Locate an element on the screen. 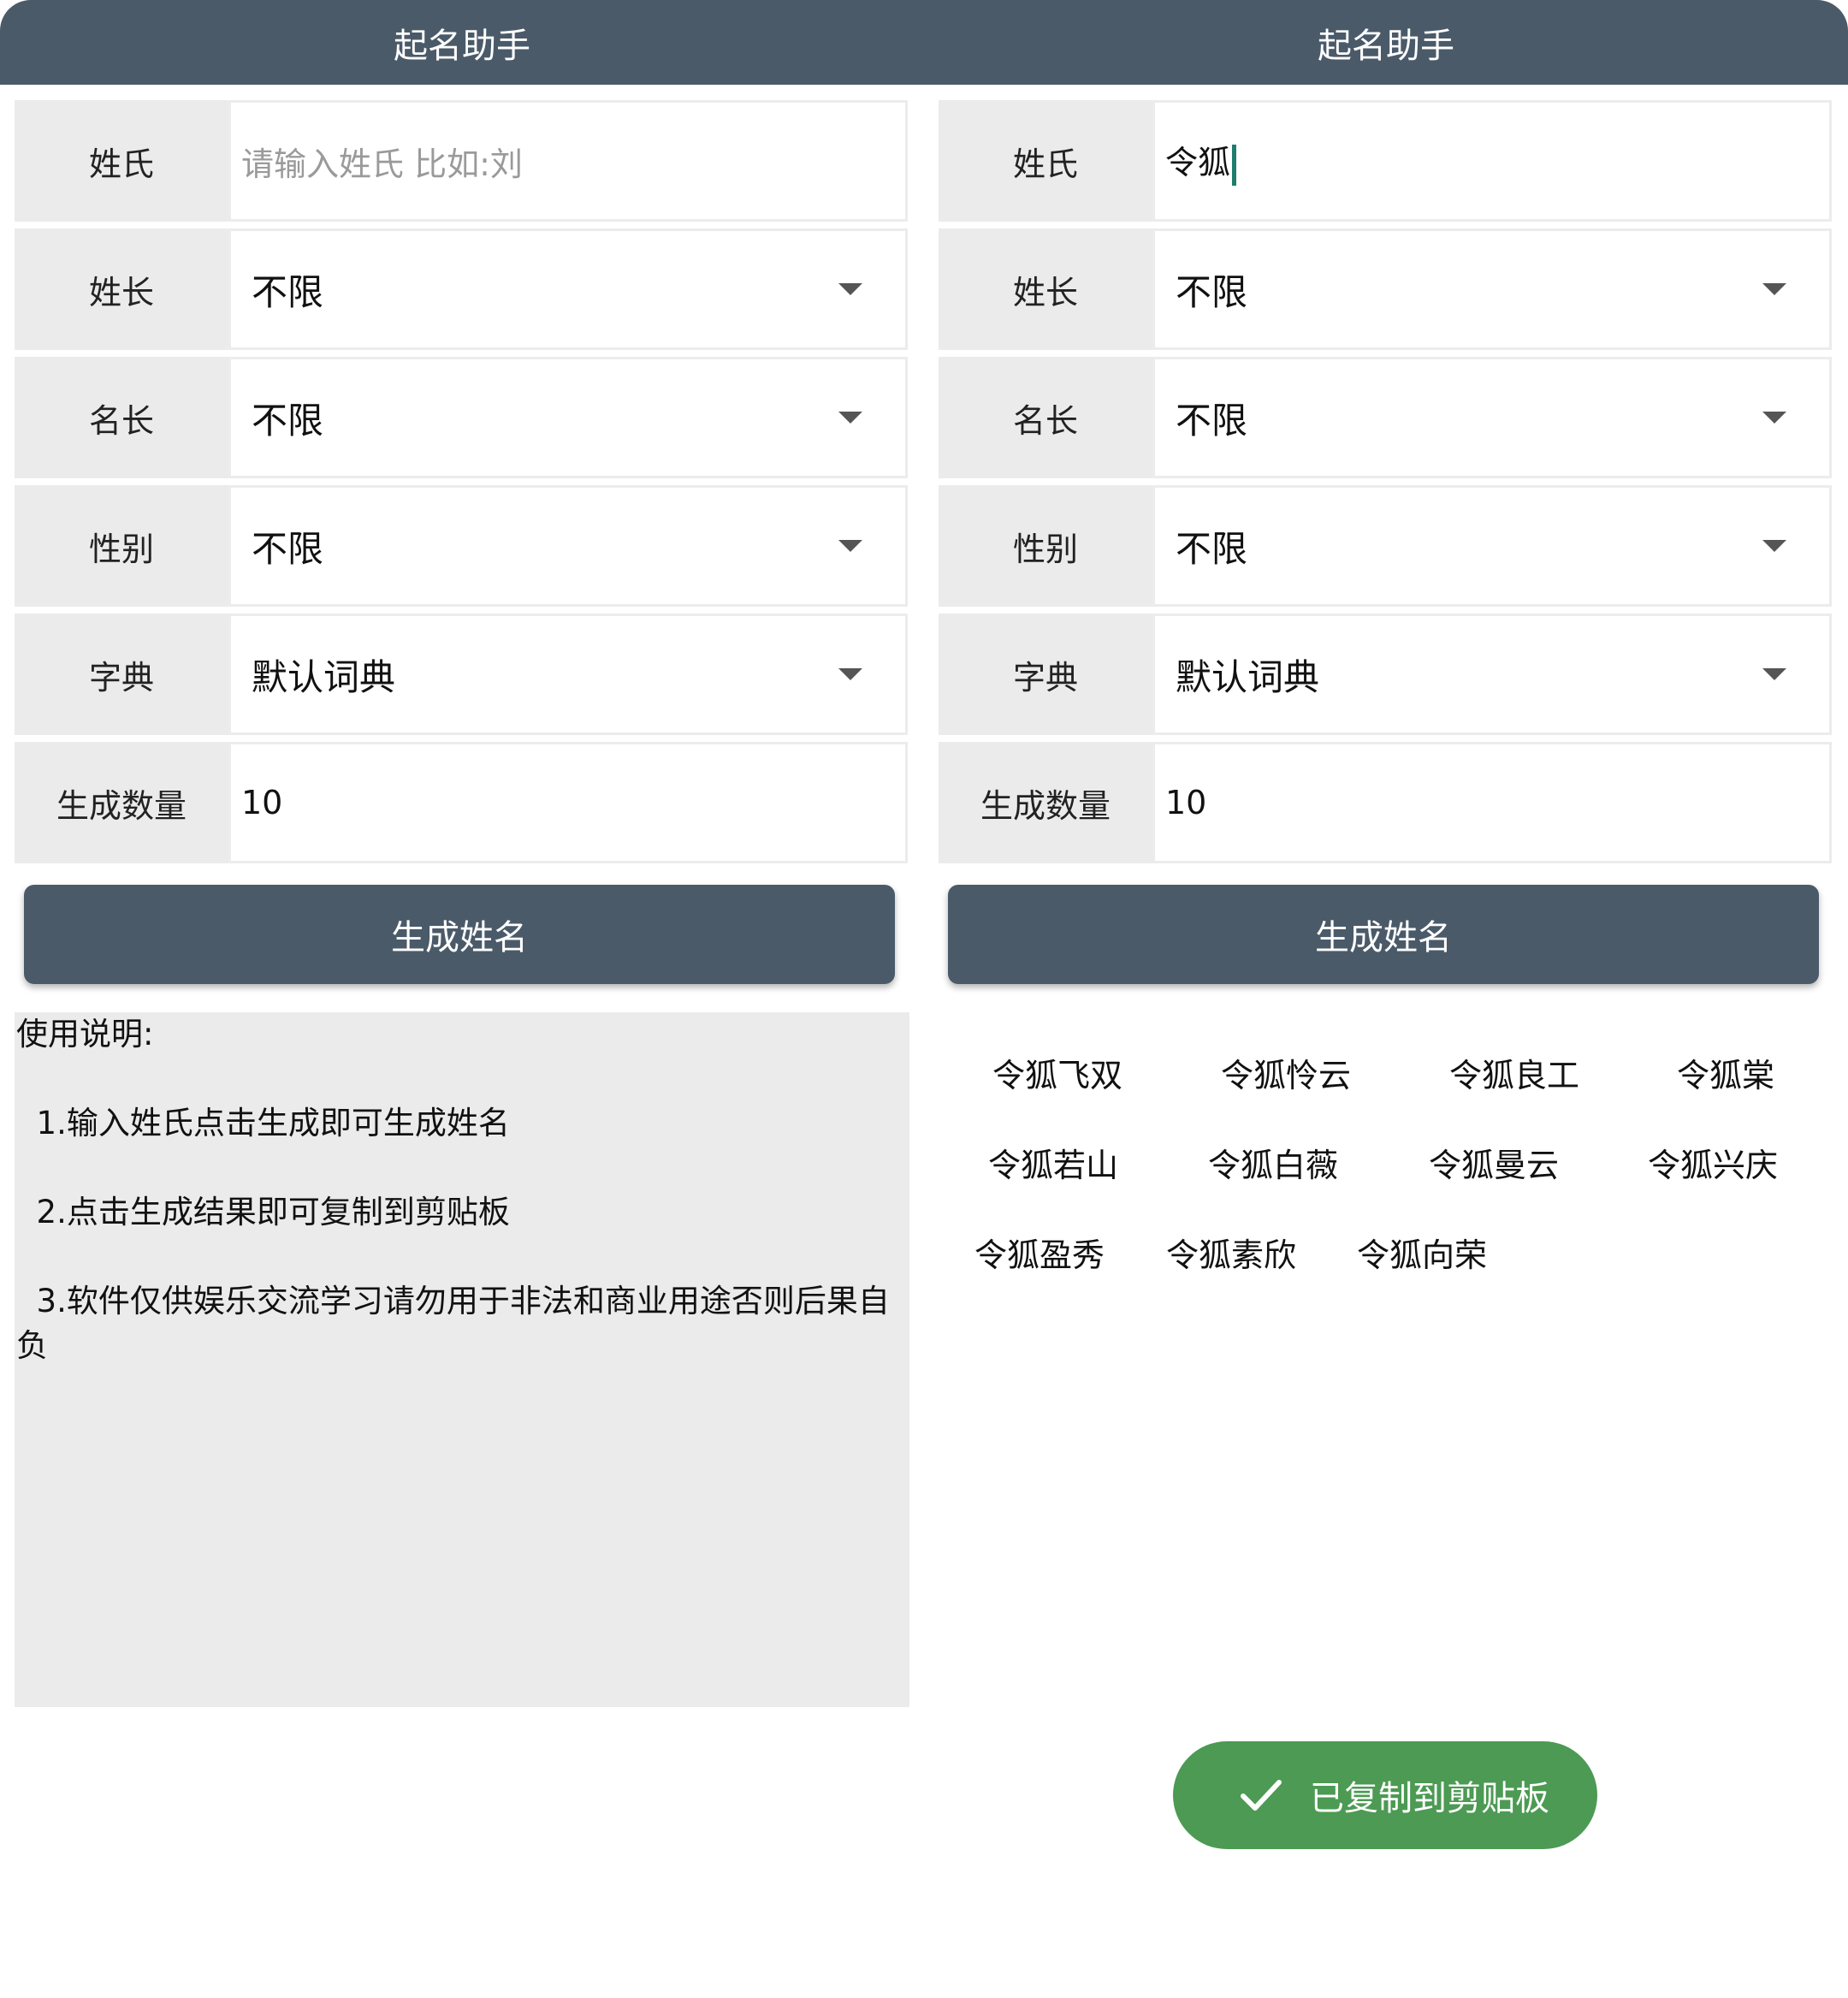 Image resolution: width=1848 pixels, height=1998 pixels. toast-text: 已复制到剪贴板 is located at coordinates (1429, 1798).